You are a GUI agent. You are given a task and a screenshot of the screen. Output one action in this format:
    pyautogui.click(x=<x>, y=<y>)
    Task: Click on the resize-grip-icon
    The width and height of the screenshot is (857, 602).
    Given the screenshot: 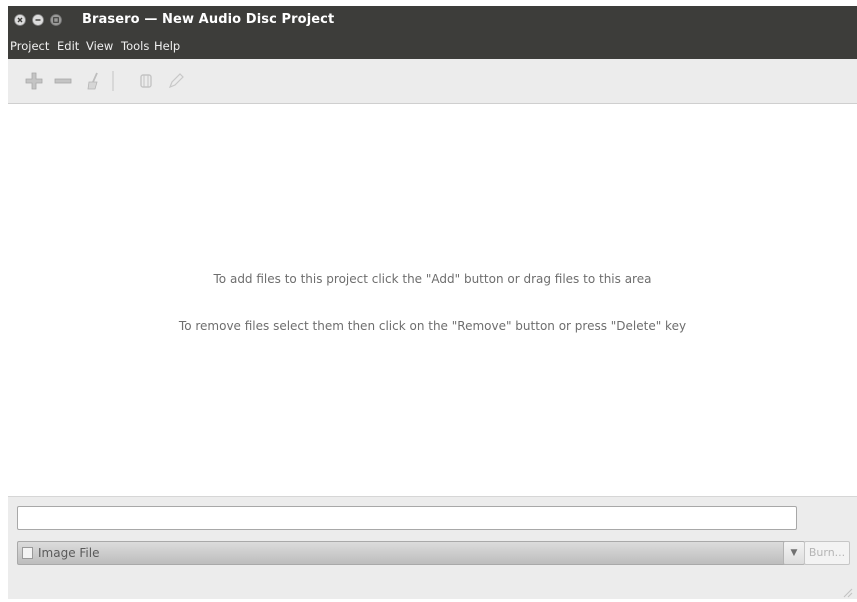 What is the action you would take?
    pyautogui.click(x=847, y=590)
    